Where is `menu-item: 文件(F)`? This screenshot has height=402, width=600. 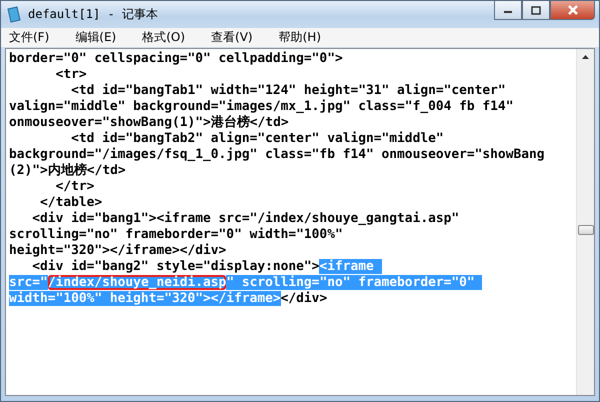
menu-item: 文件(F) is located at coordinates (31, 37).